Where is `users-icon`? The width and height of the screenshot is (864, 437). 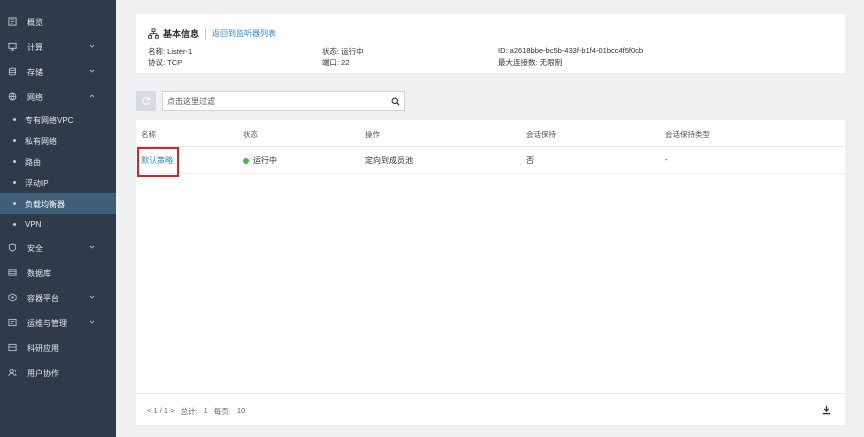
users-icon is located at coordinates (12, 372).